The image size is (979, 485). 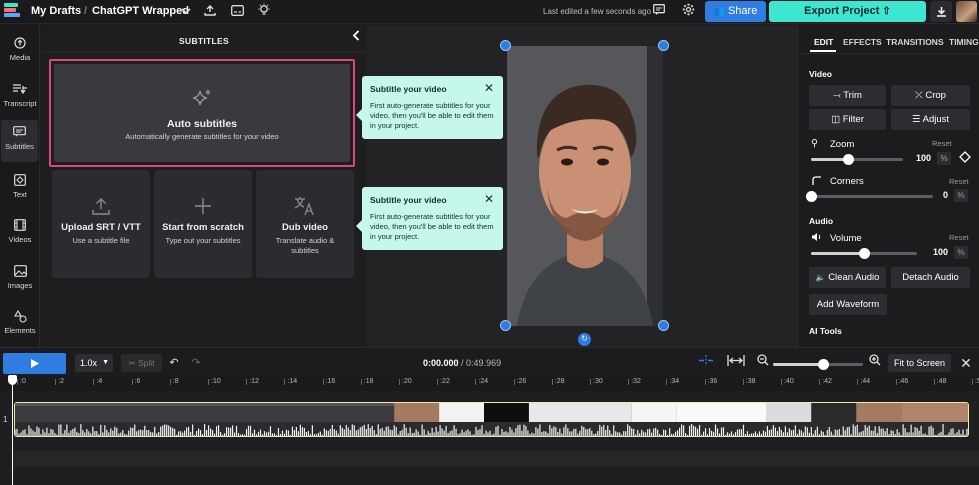 I want to click on resize-handle-bottom-right, so click(x=663, y=325).